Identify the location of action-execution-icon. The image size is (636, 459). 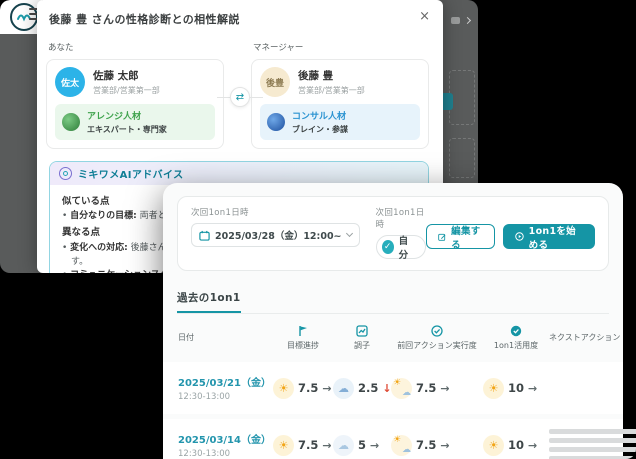
(437, 330).